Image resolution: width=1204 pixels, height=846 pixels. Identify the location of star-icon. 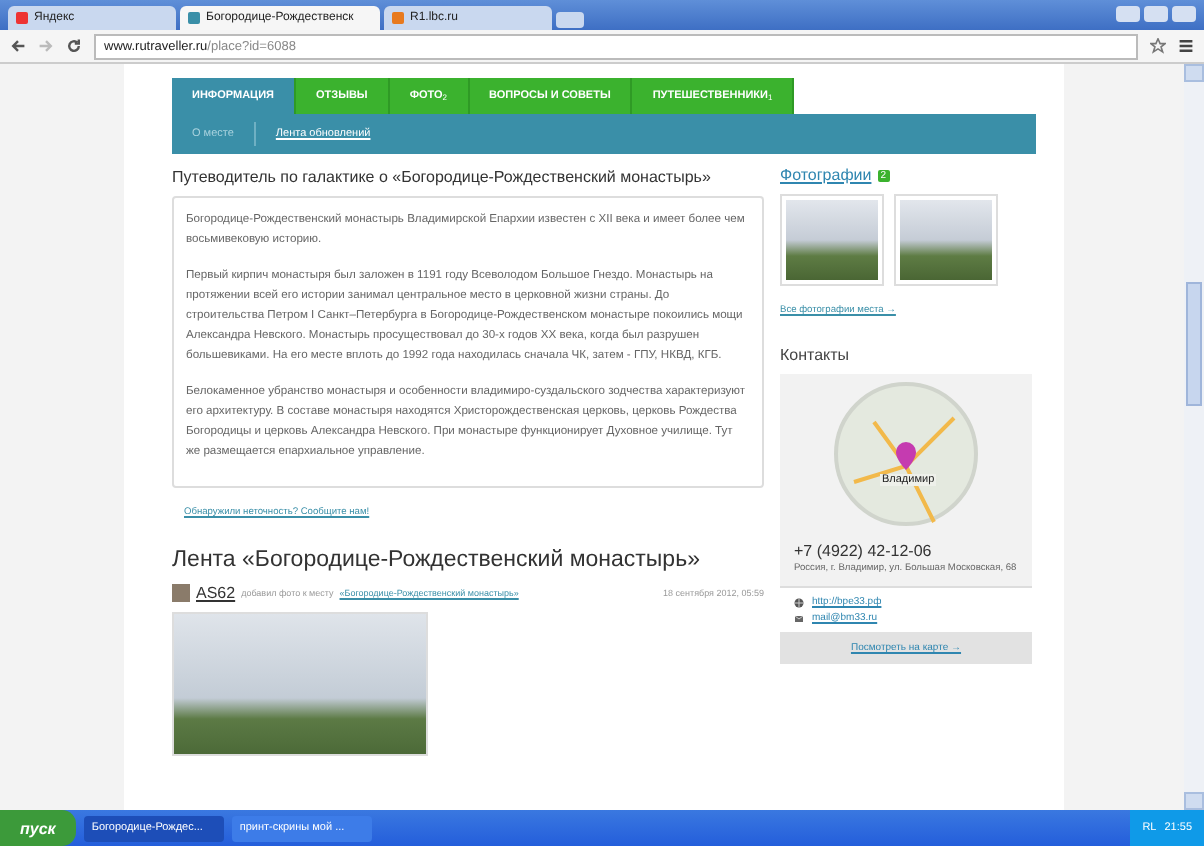
(1158, 46).